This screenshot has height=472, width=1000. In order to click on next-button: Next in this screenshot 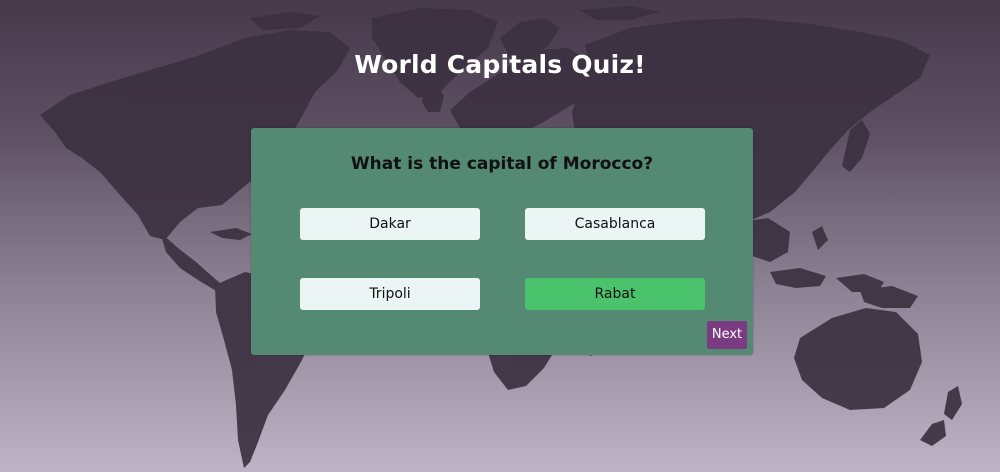, I will do `click(727, 335)`.